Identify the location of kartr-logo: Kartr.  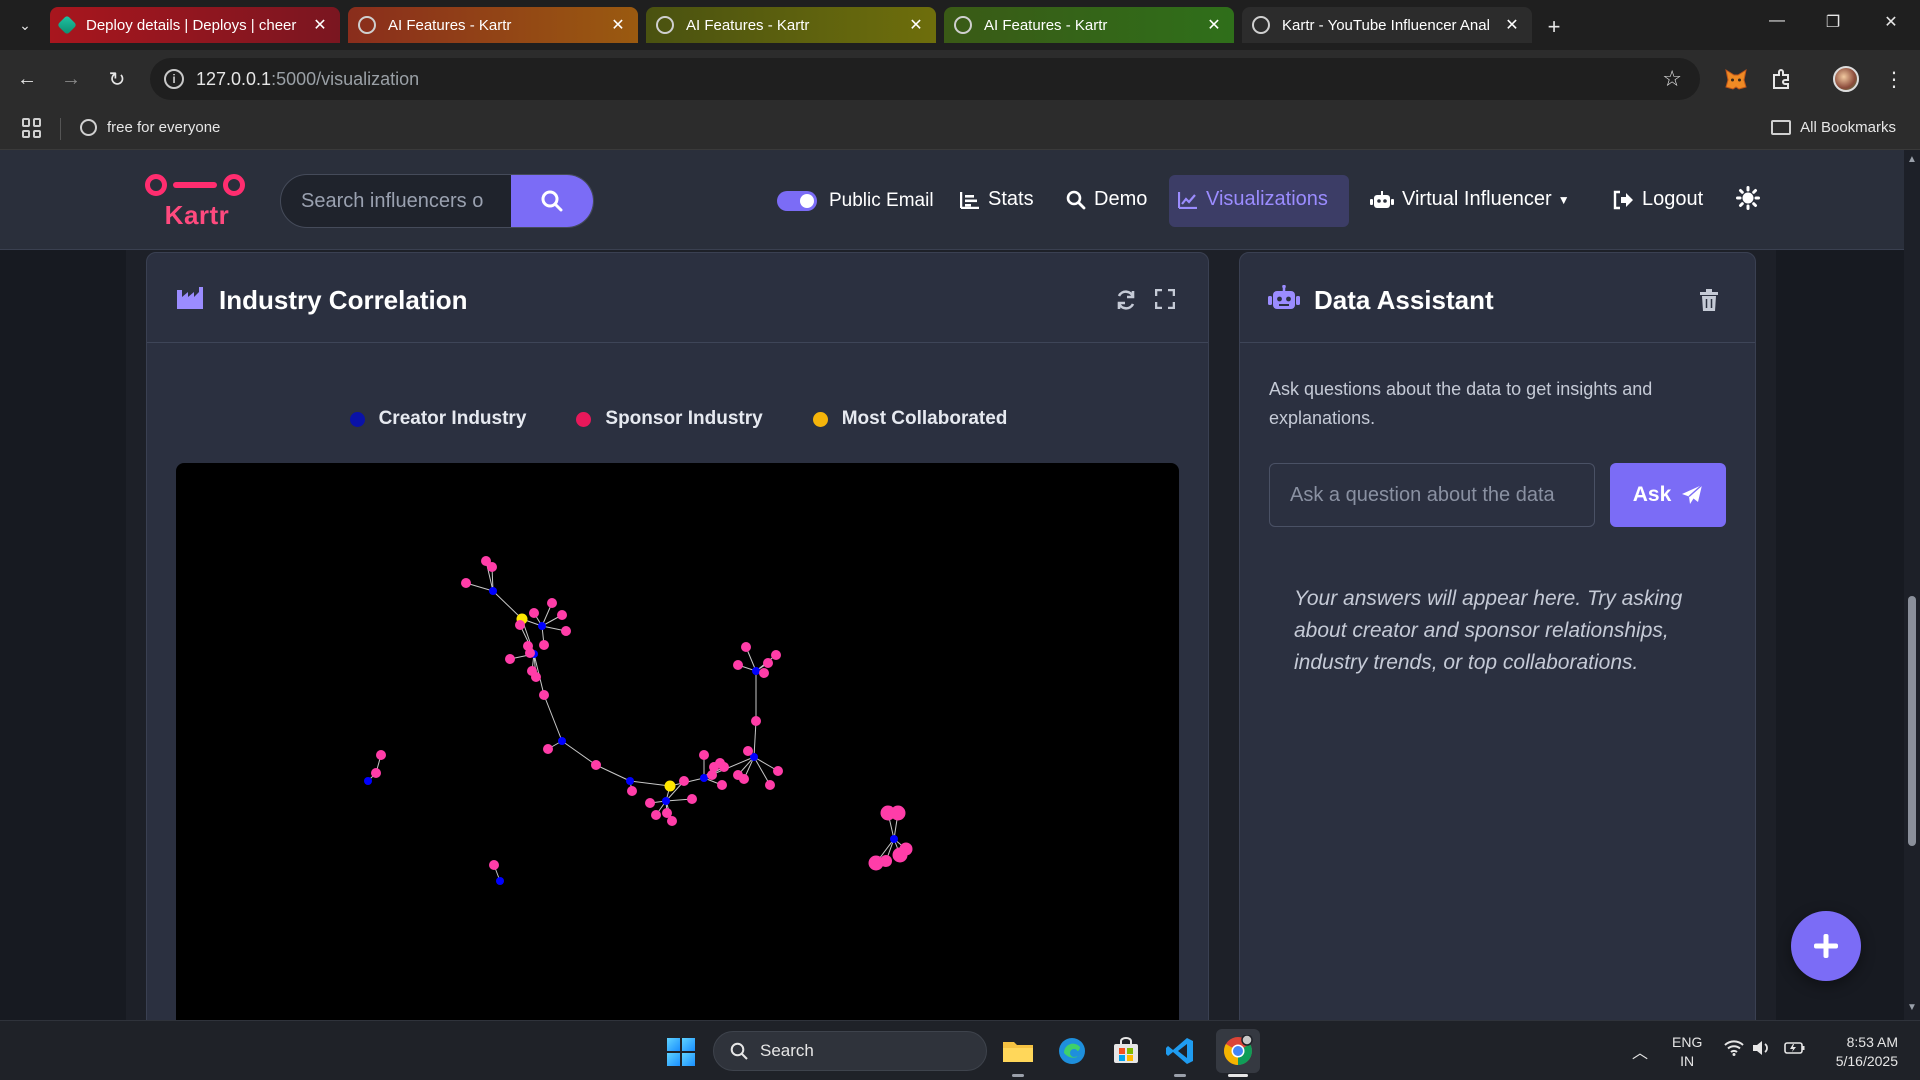
(197, 202).